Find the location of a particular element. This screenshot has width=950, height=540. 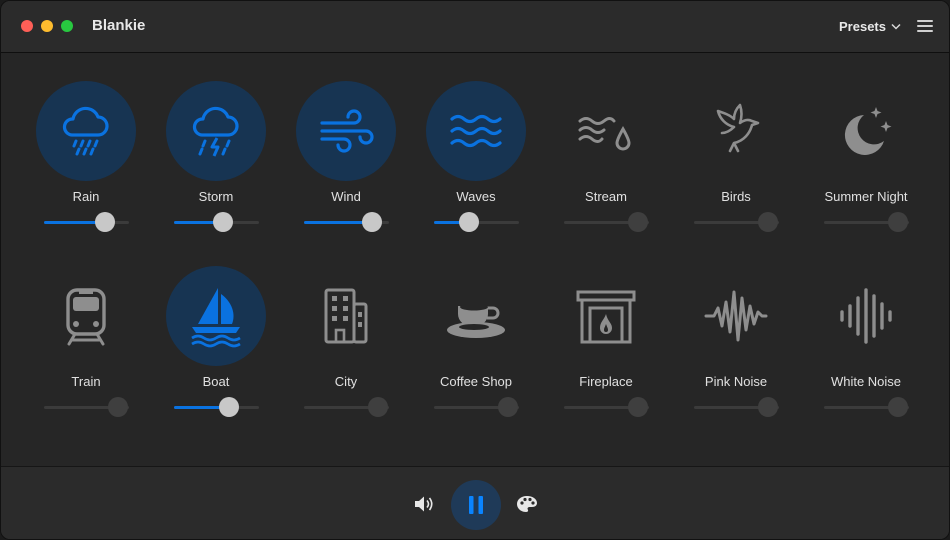

wind-icon is located at coordinates (347, 131).